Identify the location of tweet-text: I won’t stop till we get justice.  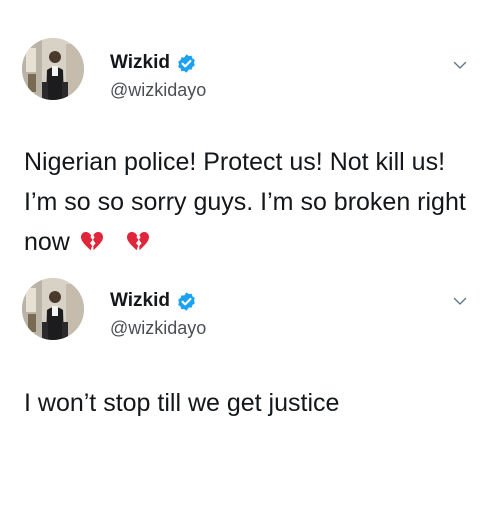
(249, 403).